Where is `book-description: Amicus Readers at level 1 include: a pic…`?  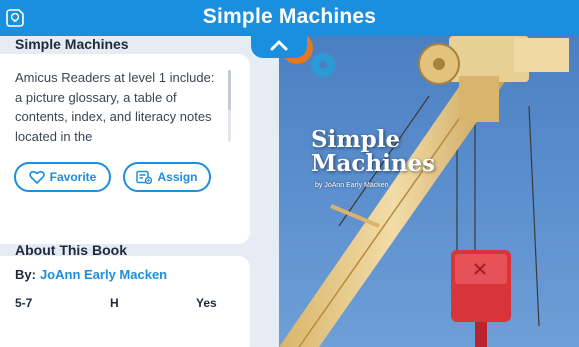
book-description: Amicus Readers at level 1 include: a pic… is located at coordinates (115, 107).